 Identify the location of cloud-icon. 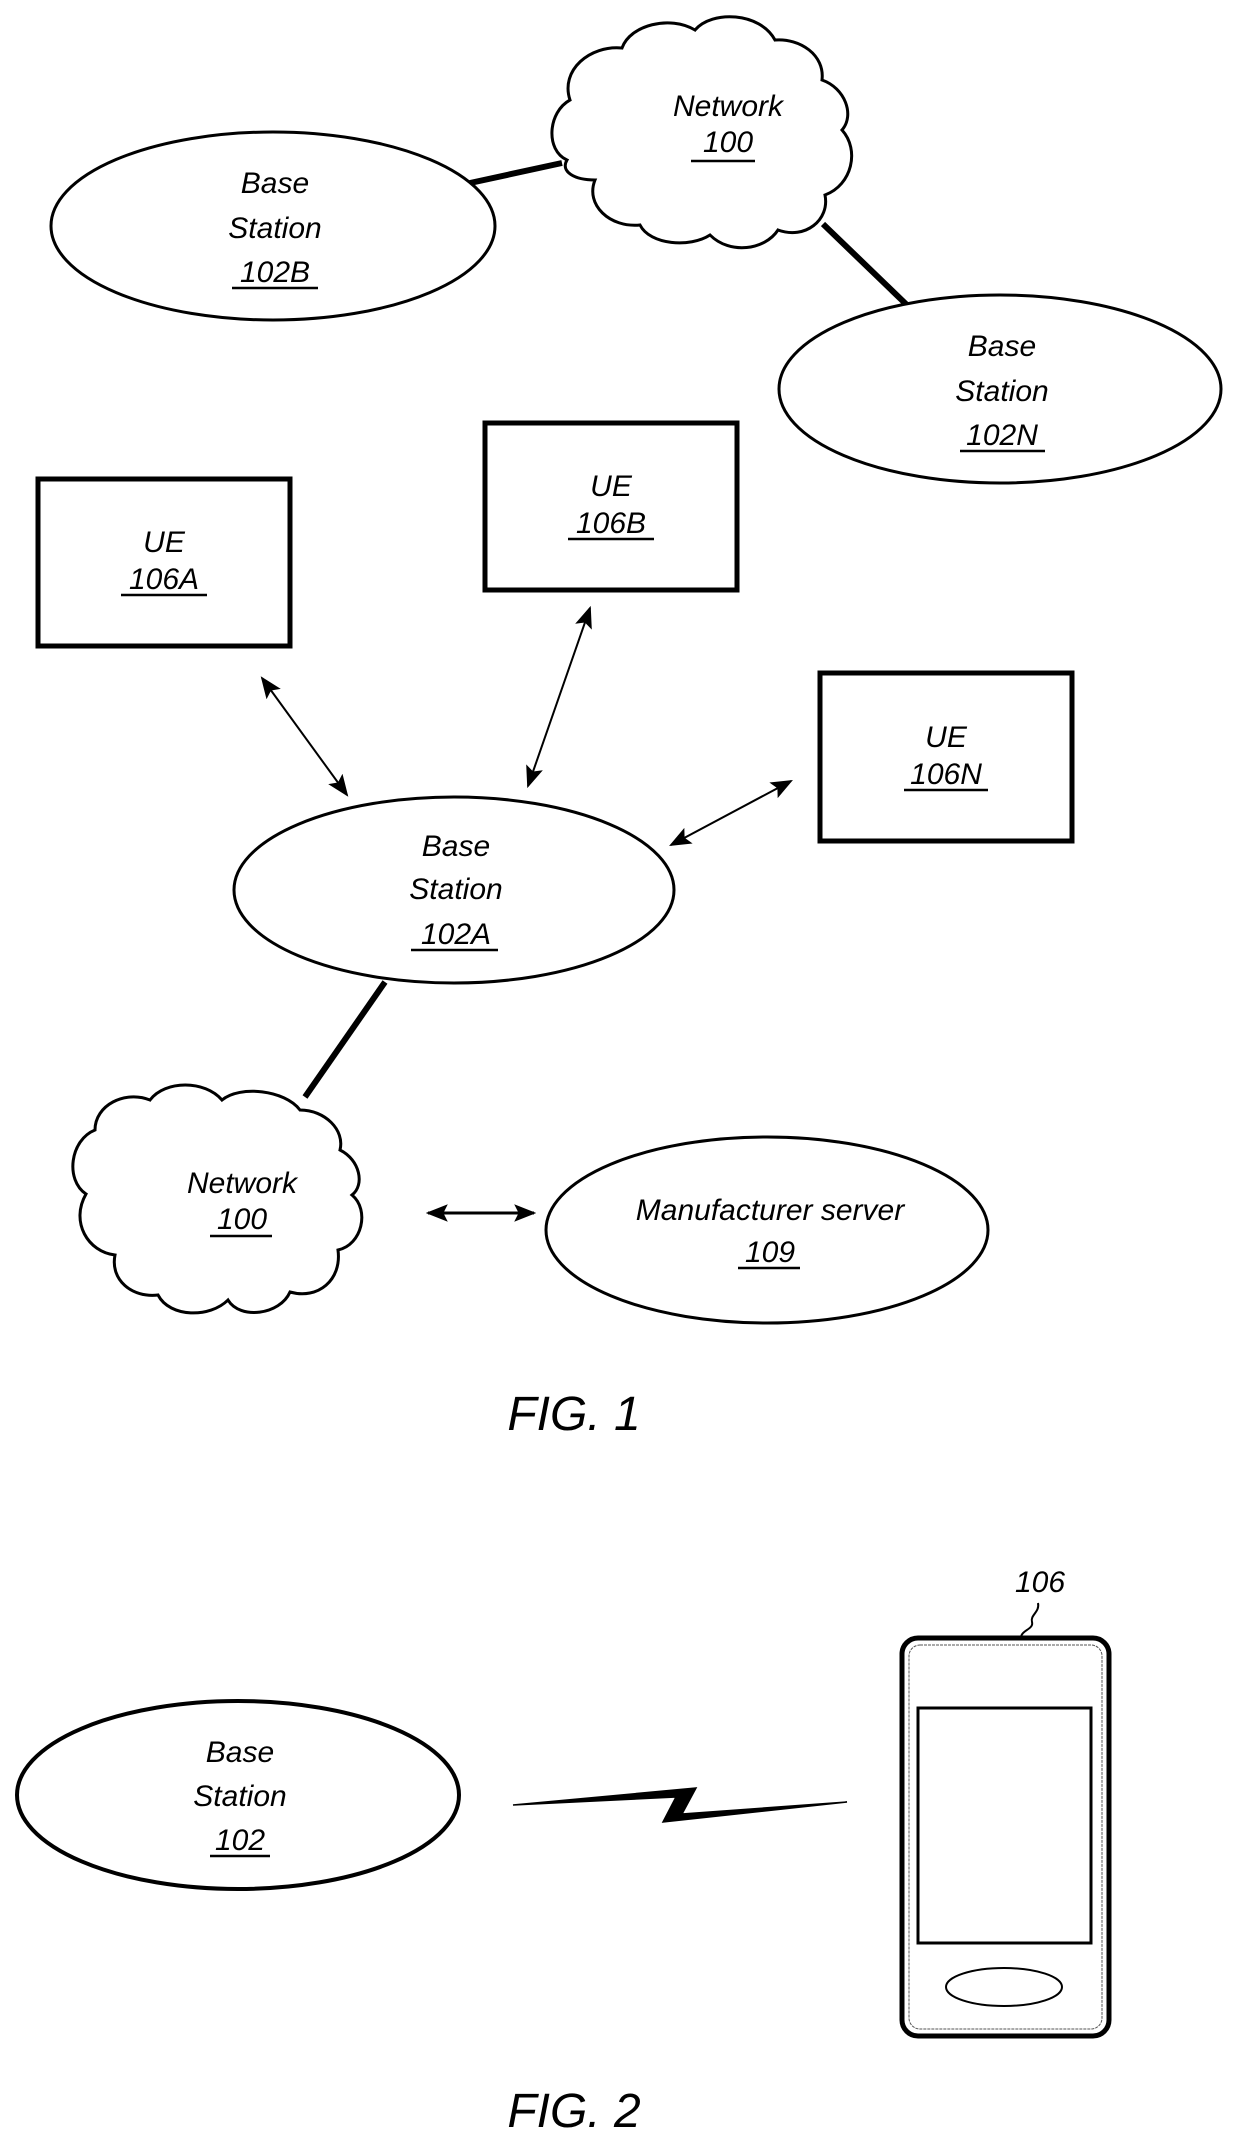
(702, 132).